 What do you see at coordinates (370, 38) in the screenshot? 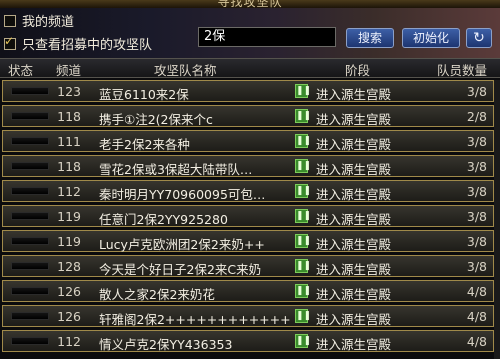
I see `search-button: 搜索` at bounding box center [370, 38].